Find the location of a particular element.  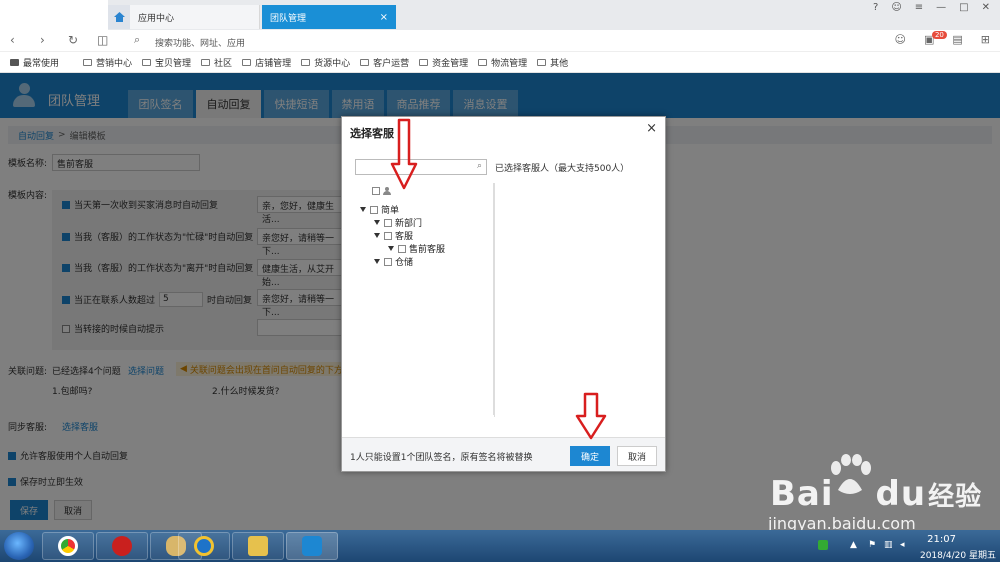

bookmark-logistics: 物流管理 is located at coordinates (502, 62).